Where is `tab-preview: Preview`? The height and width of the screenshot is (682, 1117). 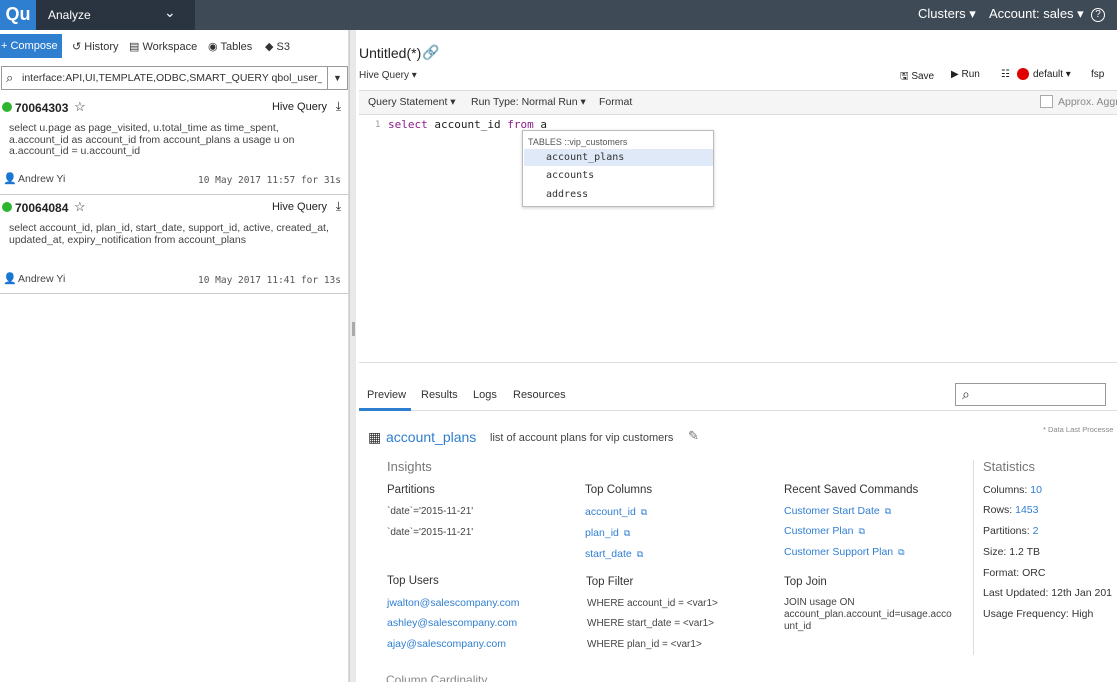
tab-preview: Preview is located at coordinates (386, 395).